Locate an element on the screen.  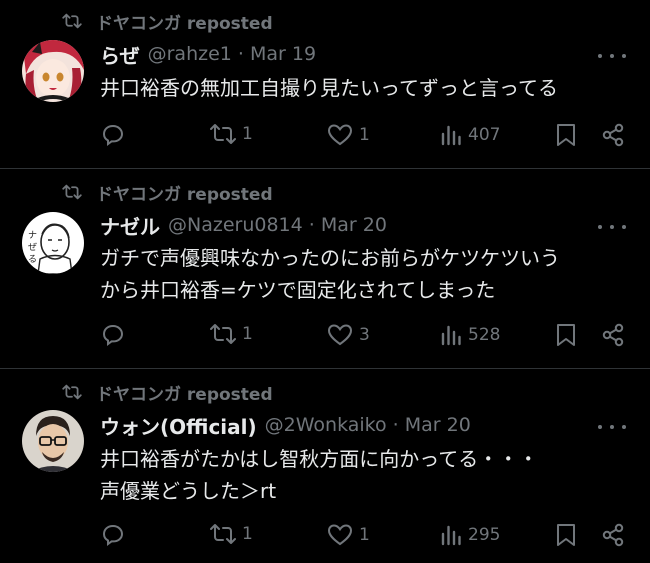
tweet-text: 井口裕香がたかはし智秋方面に向かってる・・・ 声優業どうした＞rt is located at coordinates (360, 475).